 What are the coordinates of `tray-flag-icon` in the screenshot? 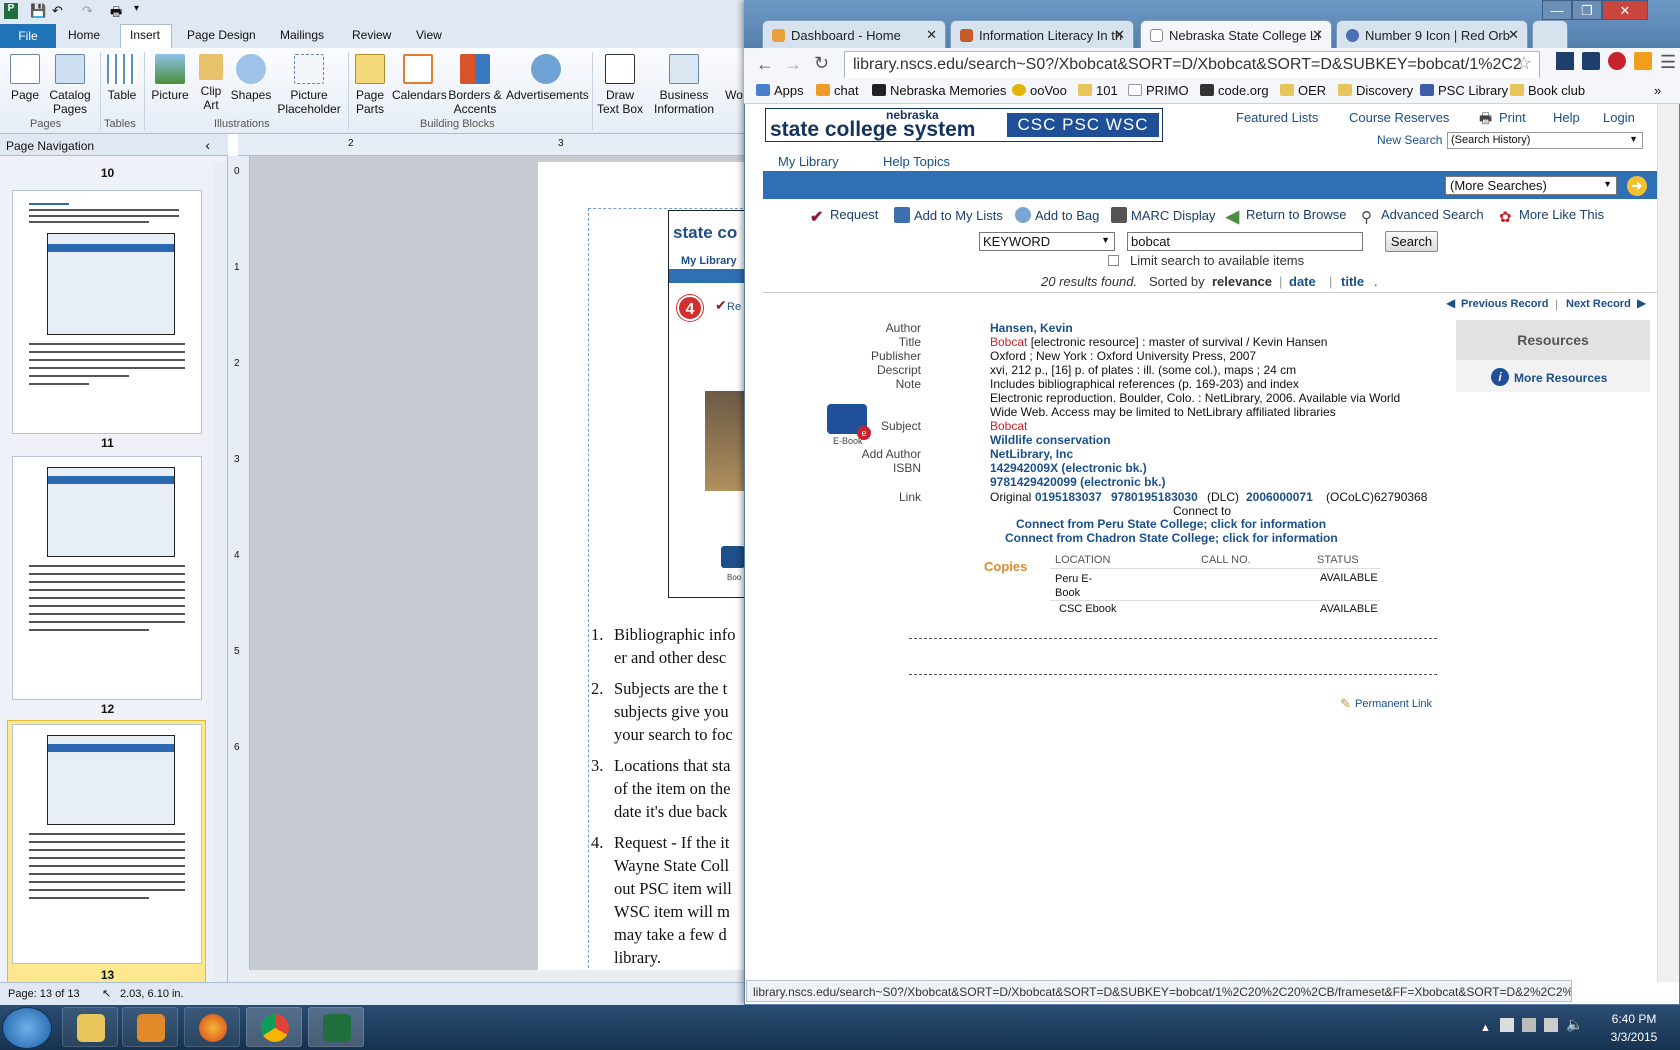 It's located at (1507, 1025).